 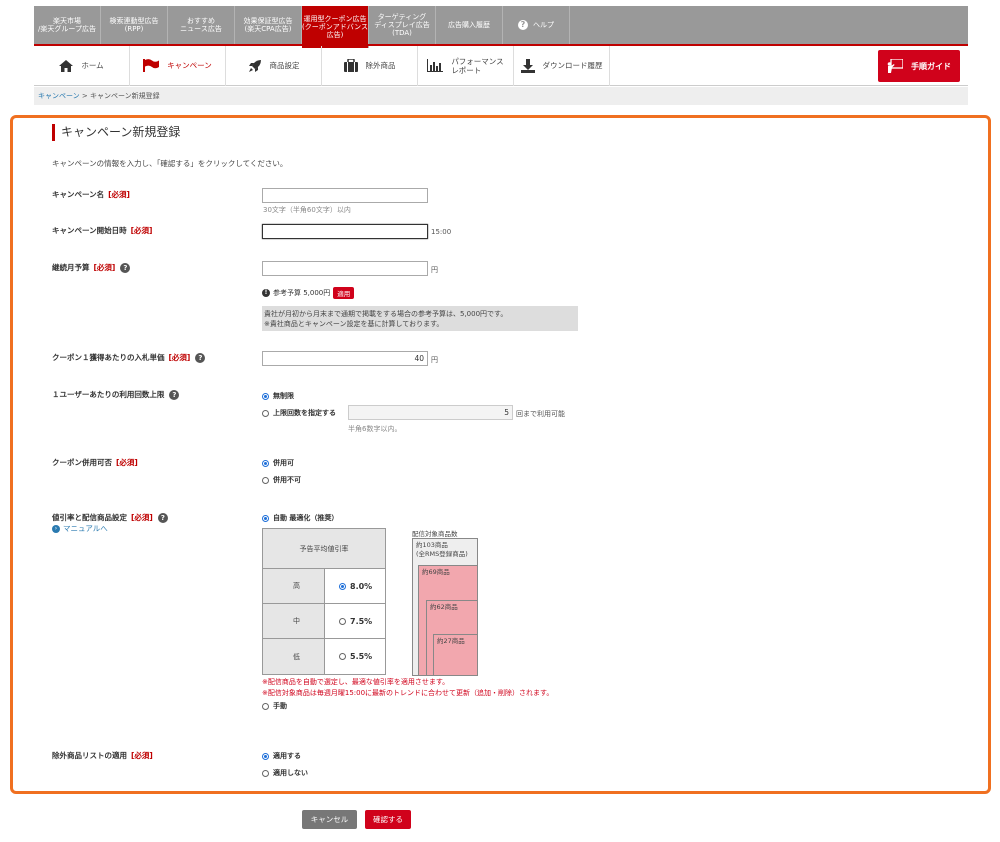 I want to click on breadcrumb: キャンペーン > キャンペーン新規登録, so click(x=501, y=96).